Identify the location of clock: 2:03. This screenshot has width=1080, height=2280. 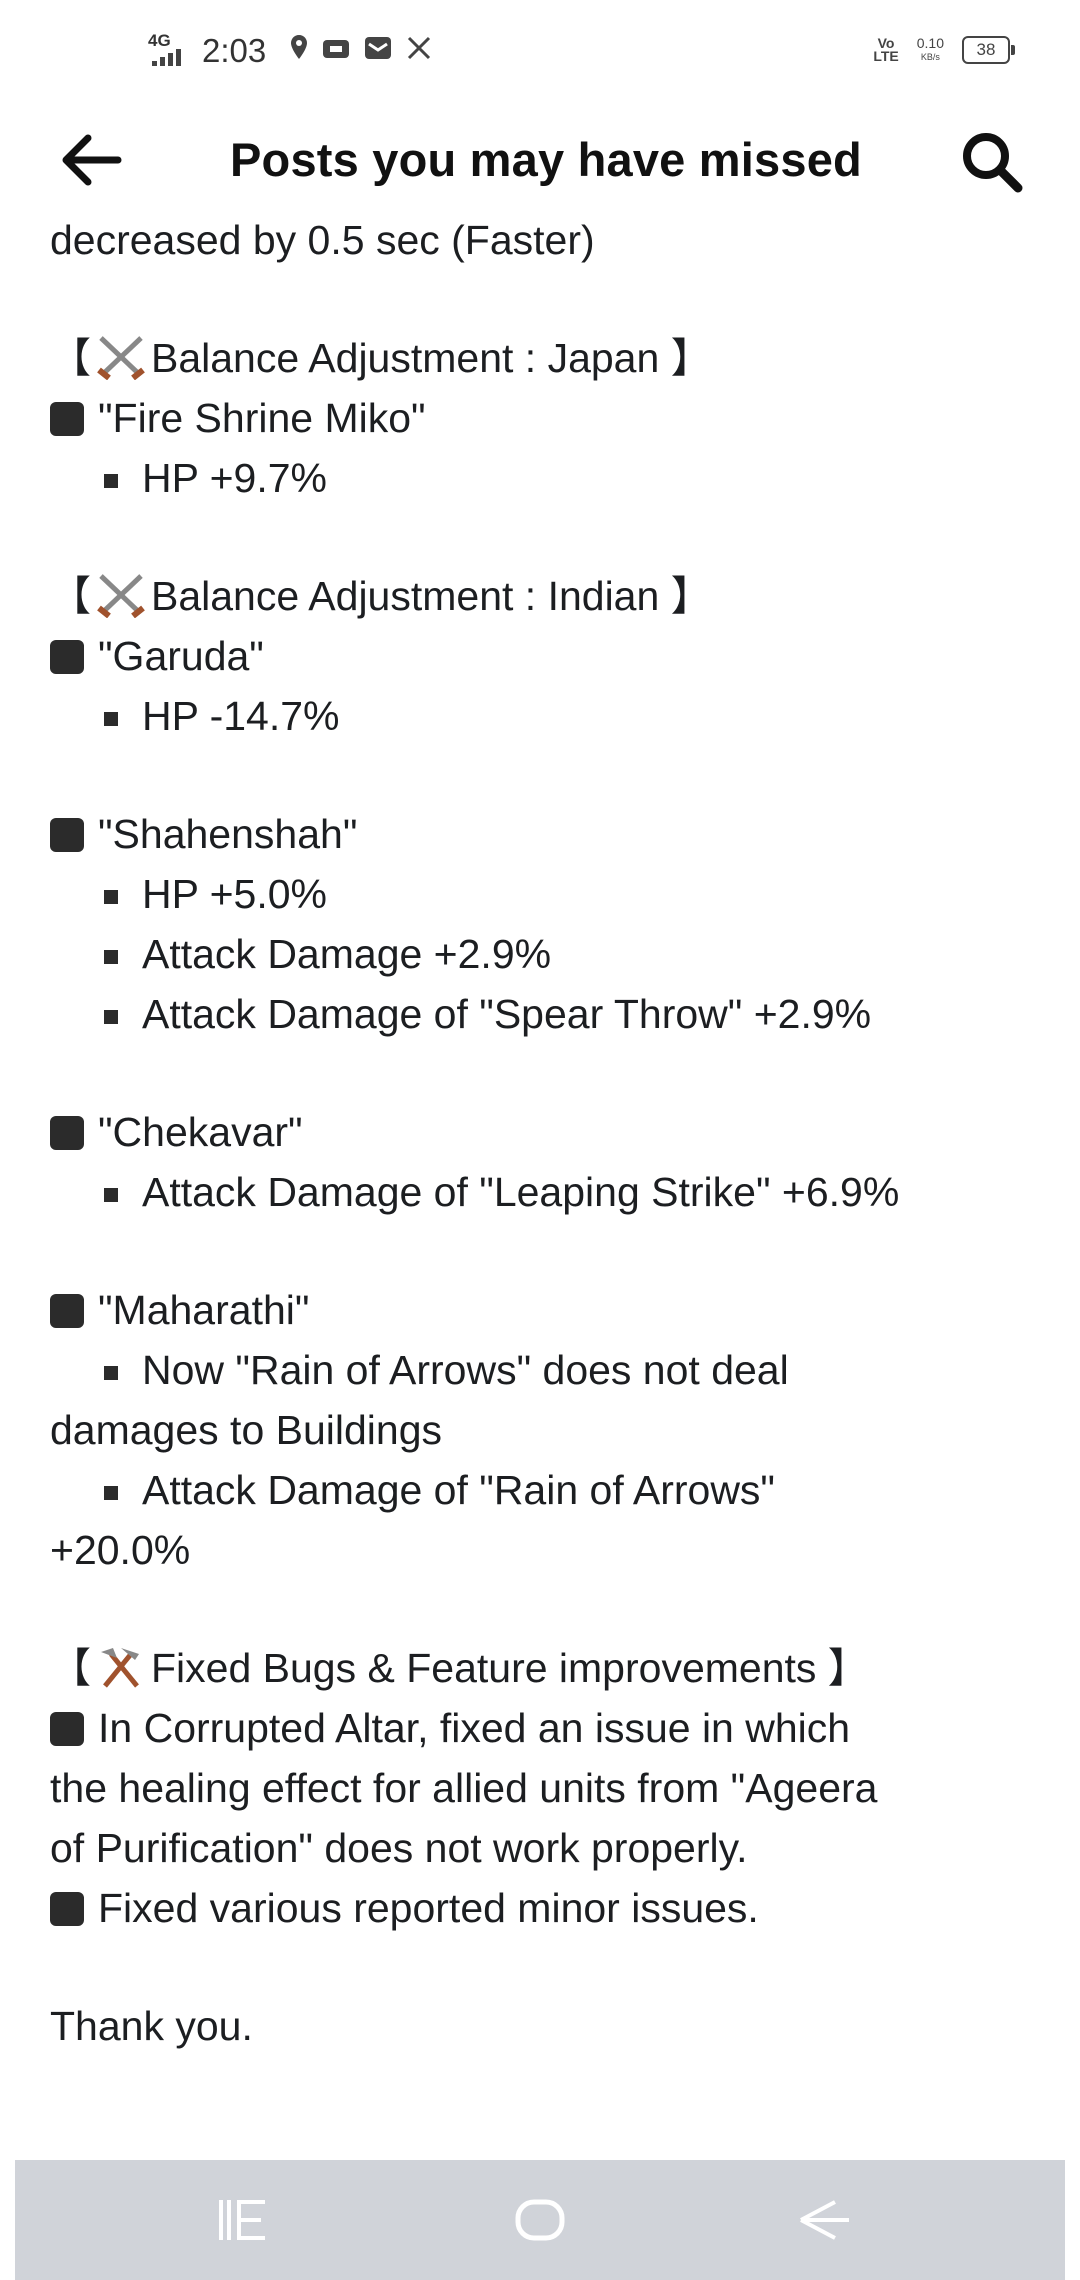
(234, 50).